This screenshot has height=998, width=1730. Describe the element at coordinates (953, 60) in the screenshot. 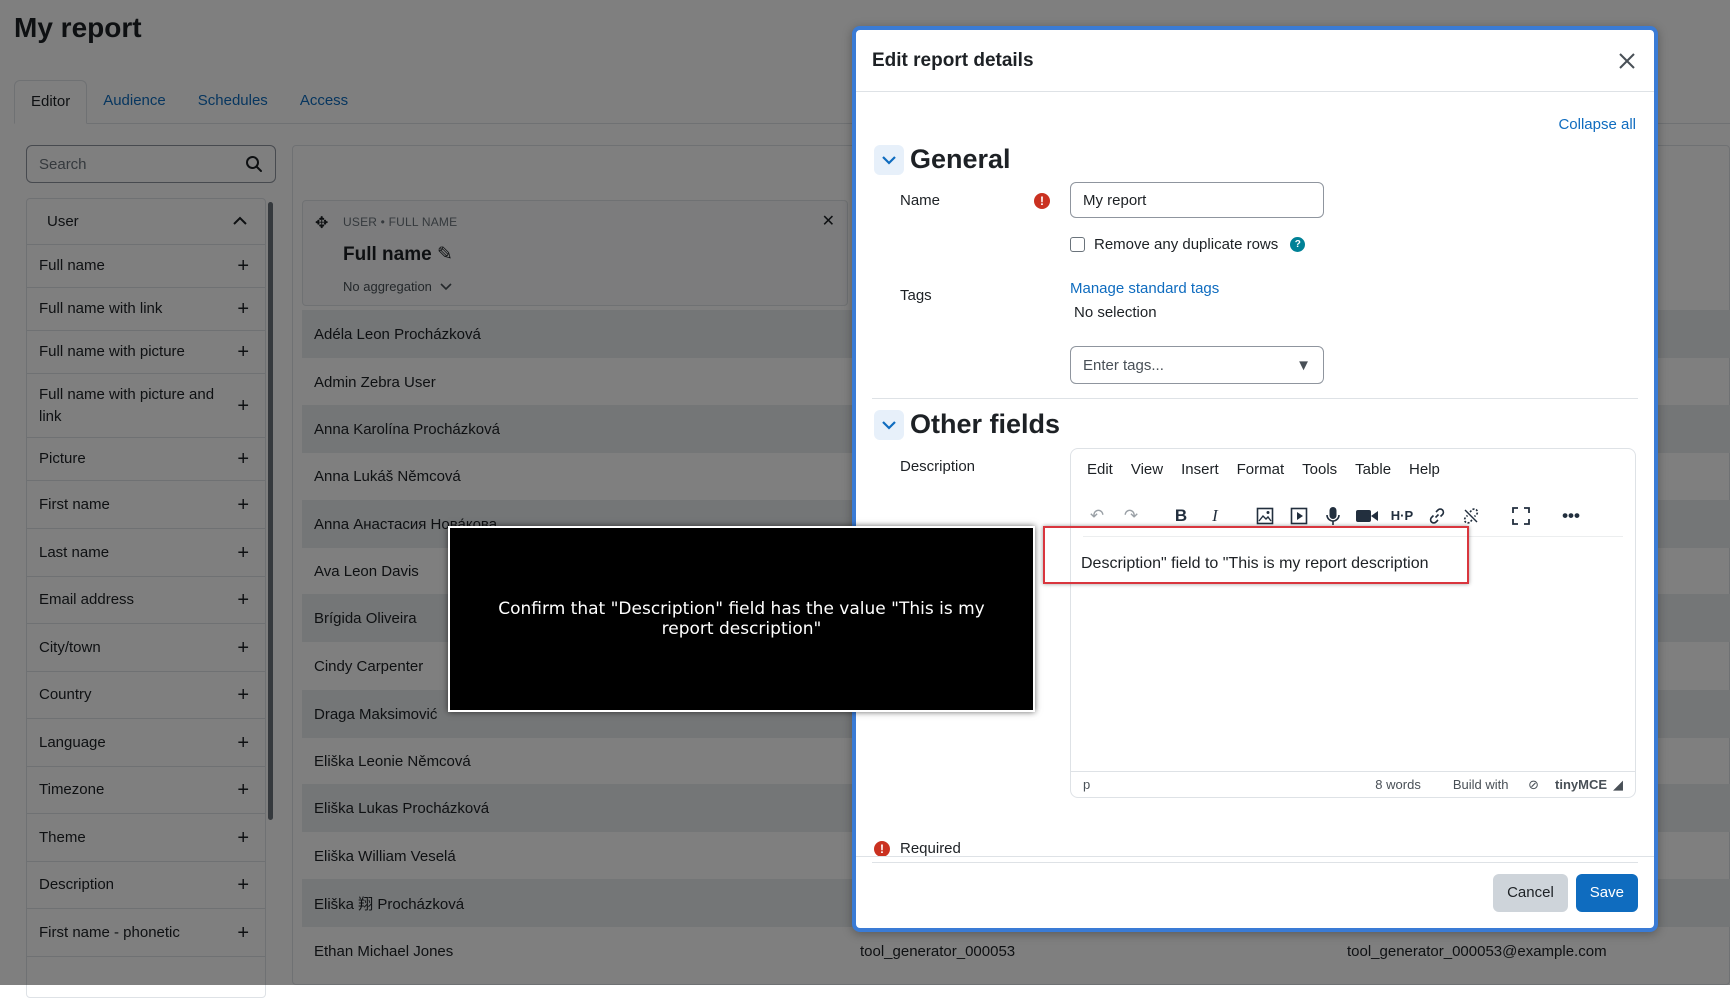

I see `modal-title: Edit report details` at that location.